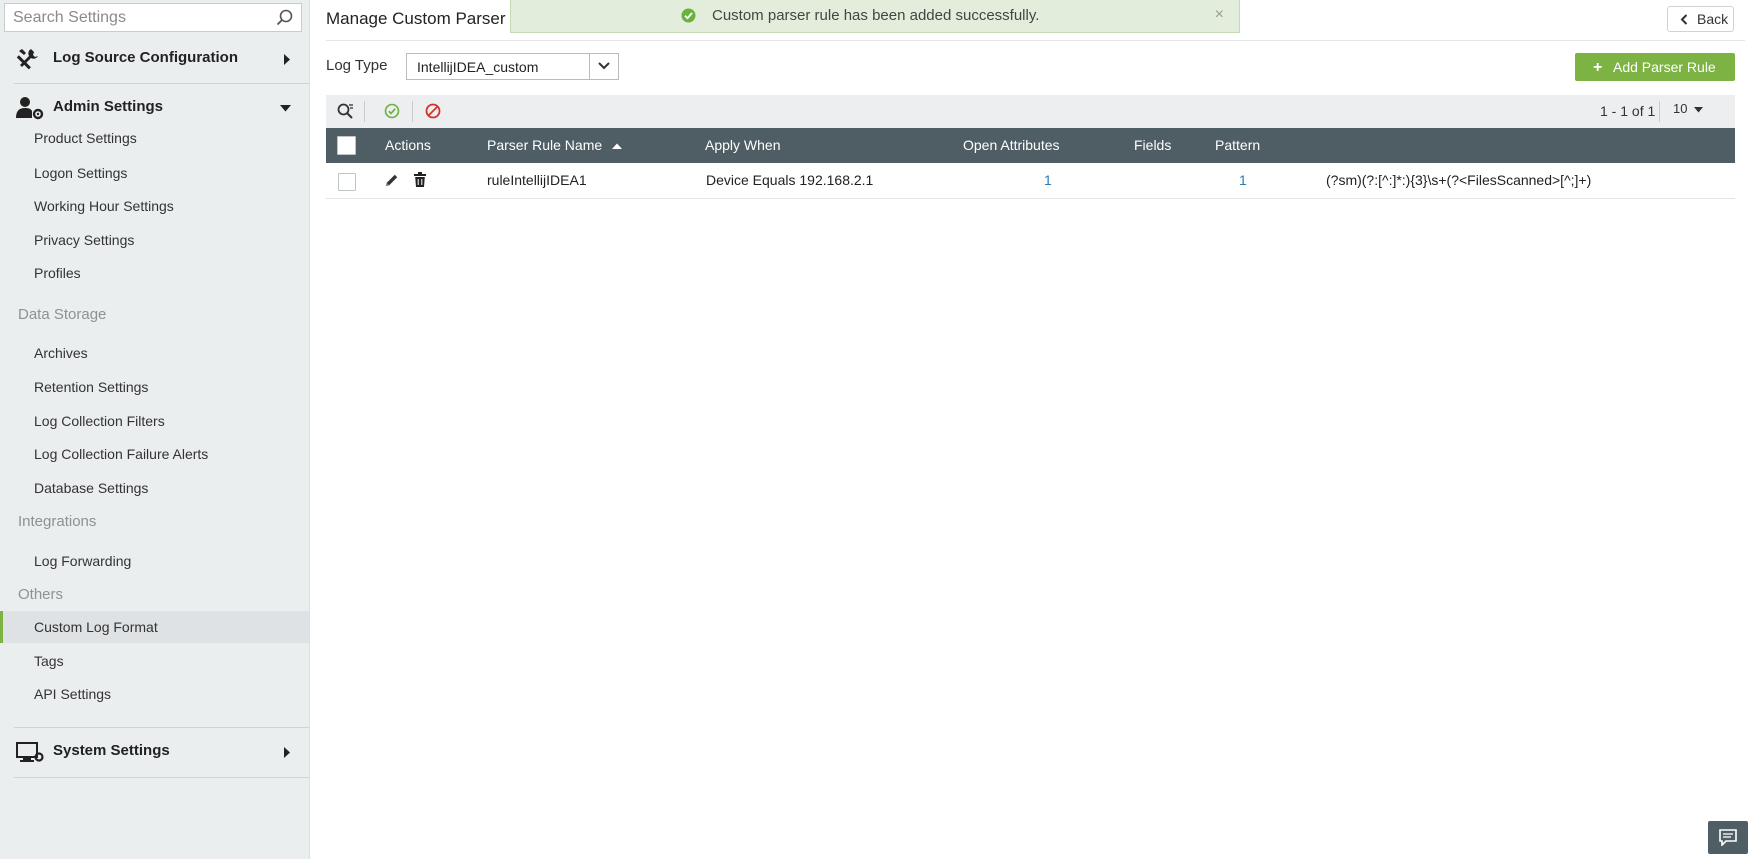 Image resolution: width=1753 pixels, height=859 pixels. I want to click on section-log-source-configuration: Log Source Configuration, so click(154, 59).